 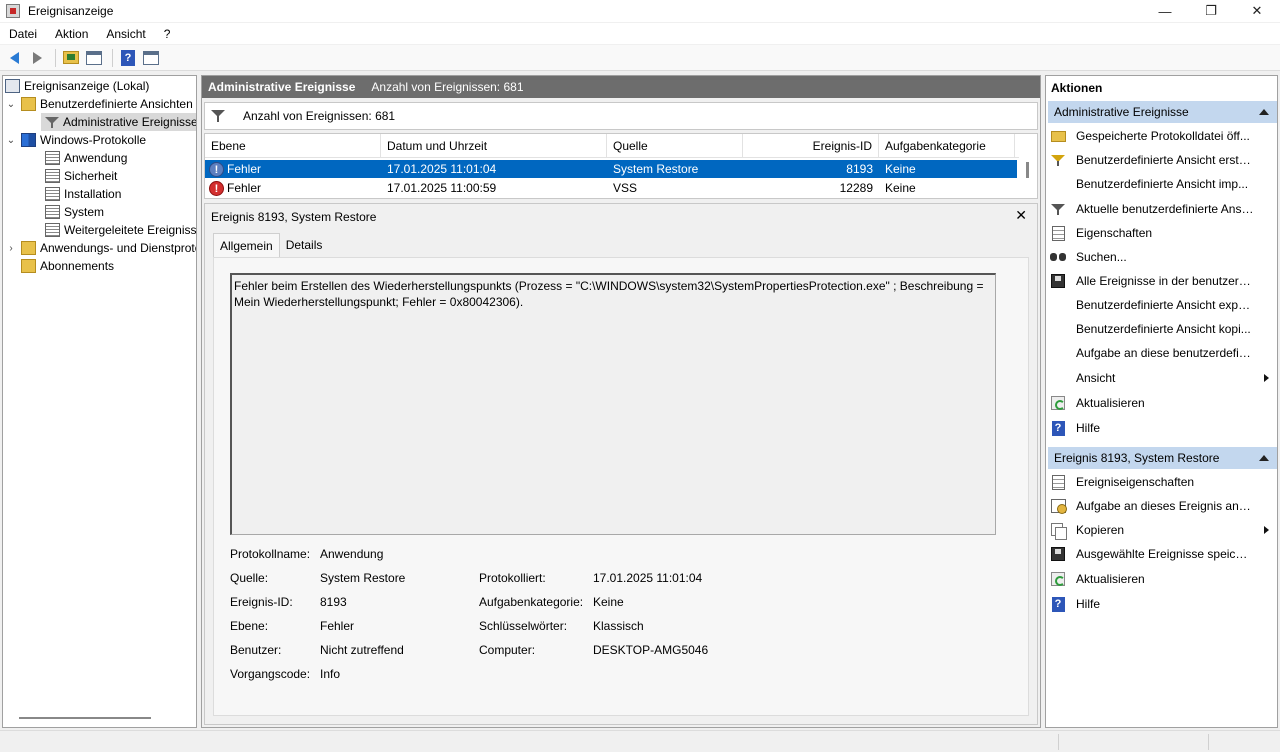 What do you see at coordinates (1137, 458) in the screenshot?
I see `section-label: Ereignis 8193, System Restore` at bounding box center [1137, 458].